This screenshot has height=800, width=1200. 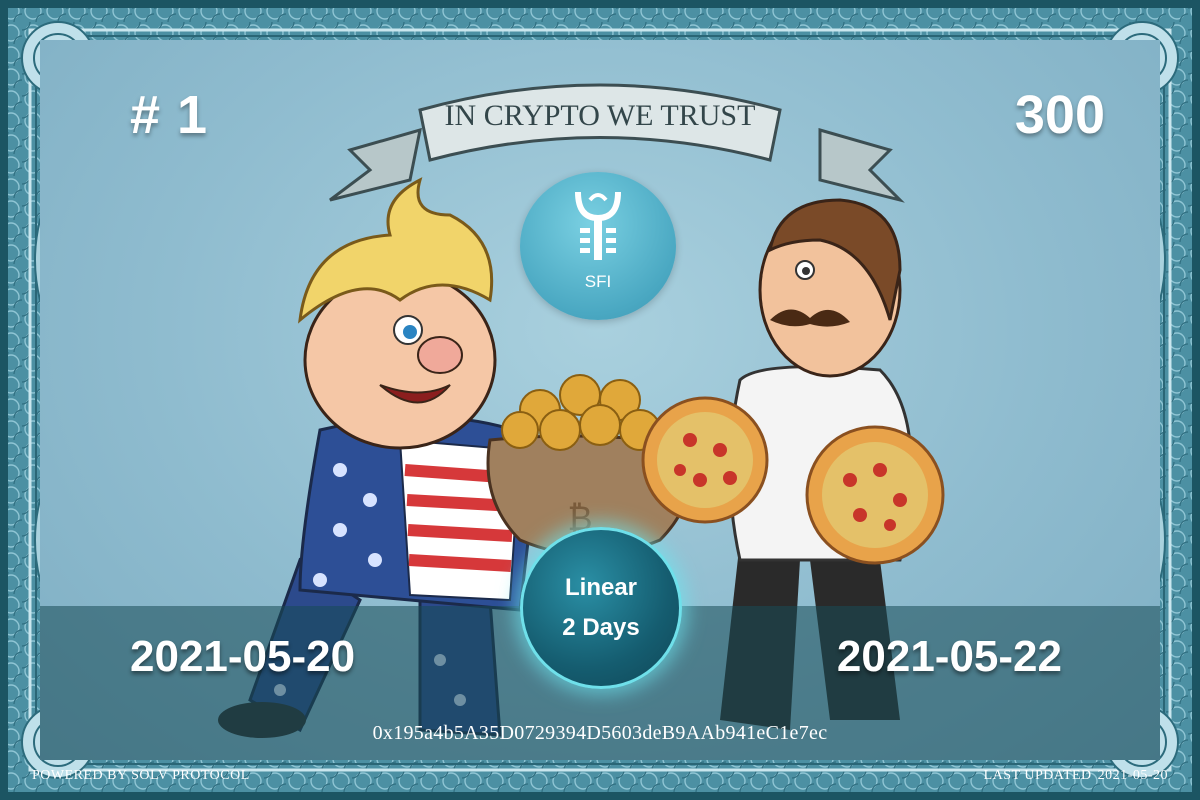 I want to click on token-logo-icon, so click(x=598, y=225).